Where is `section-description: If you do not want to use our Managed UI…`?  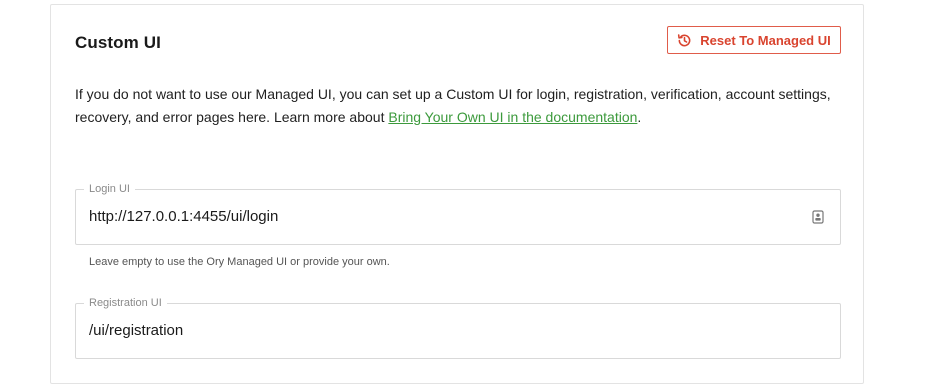
section-description: If you do not want to use our Managed UI… is located at coordinates (460, 105).